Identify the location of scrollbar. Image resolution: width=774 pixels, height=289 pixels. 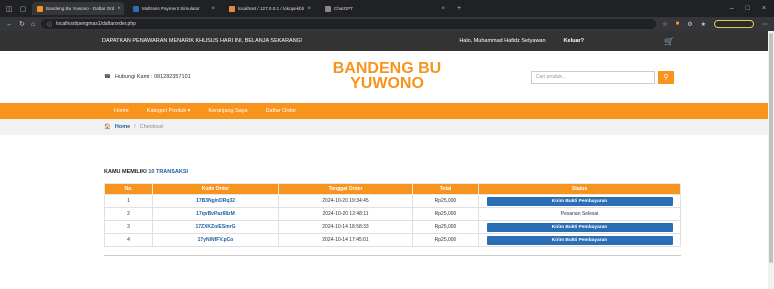
(771, 160).